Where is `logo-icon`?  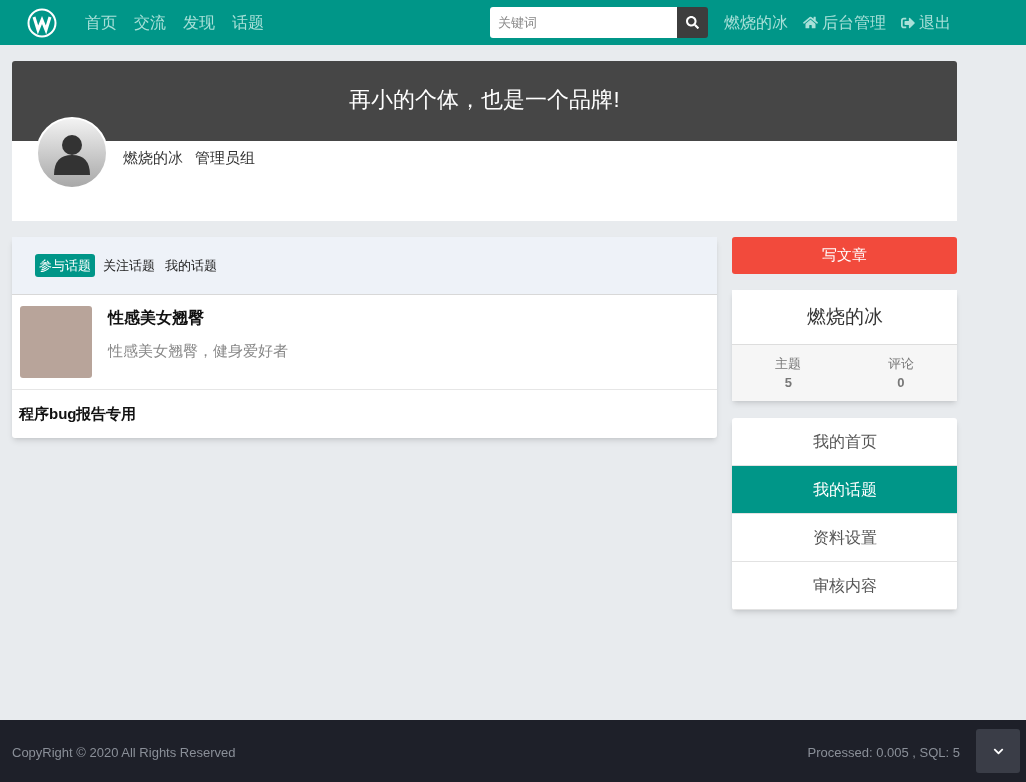 logo-icon is located at coordinates (42, 22).